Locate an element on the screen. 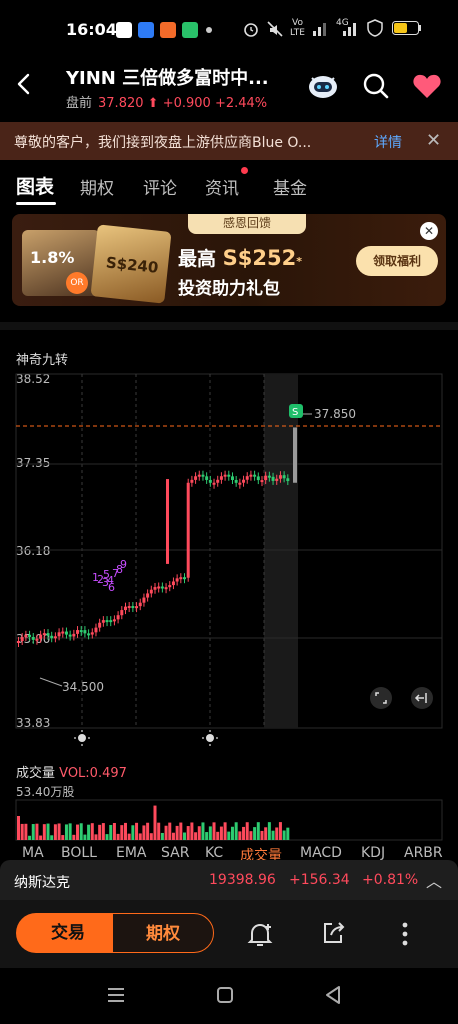 Image resolution: width=458 pixels, height=1024 pixels. search-icon is located at coordinates (376, 86).